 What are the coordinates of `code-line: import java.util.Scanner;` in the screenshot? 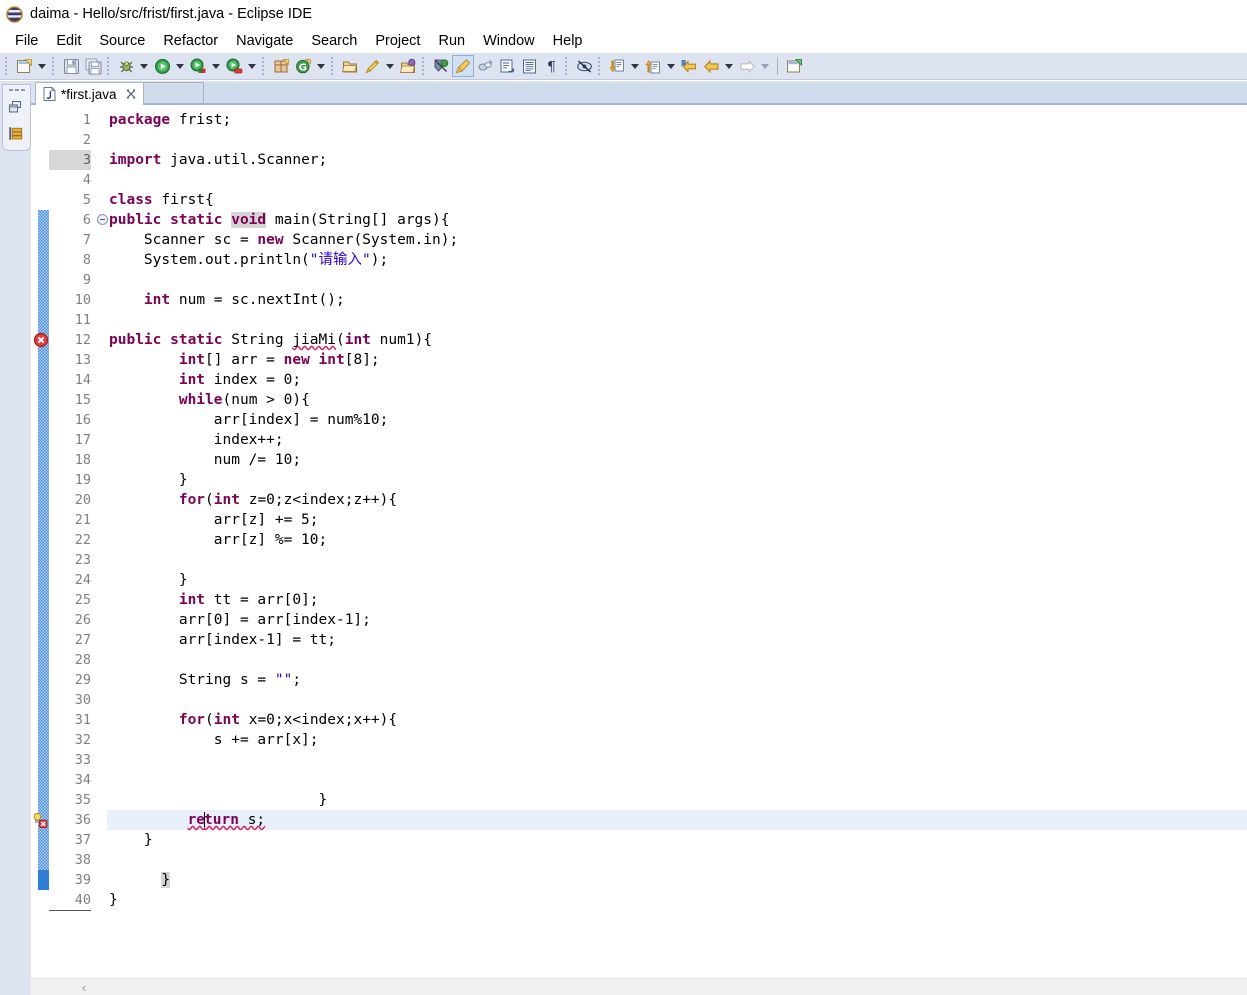 It's located at (677, 160).